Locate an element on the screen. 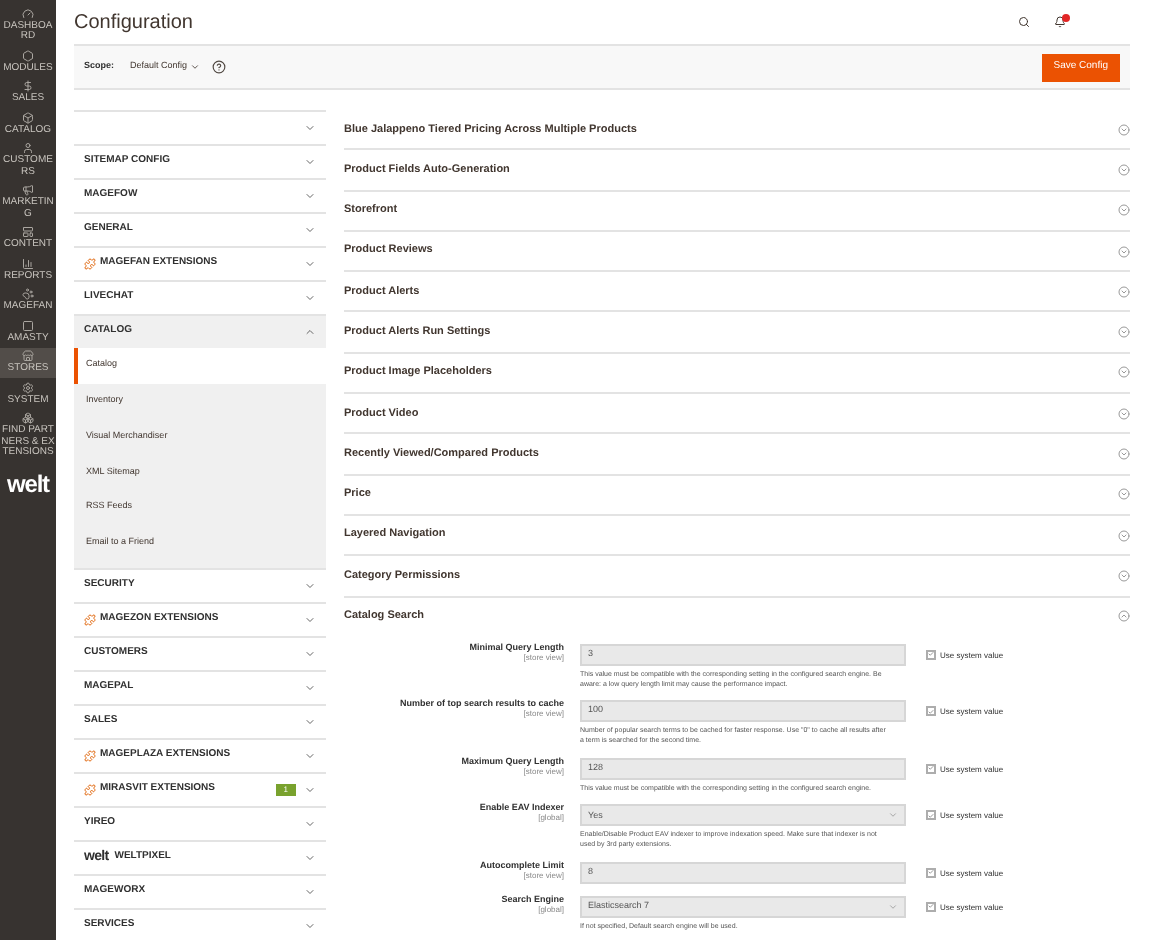 This screenshot has height=940, width=1150. search-icon is located at coordinates (1024, 22).